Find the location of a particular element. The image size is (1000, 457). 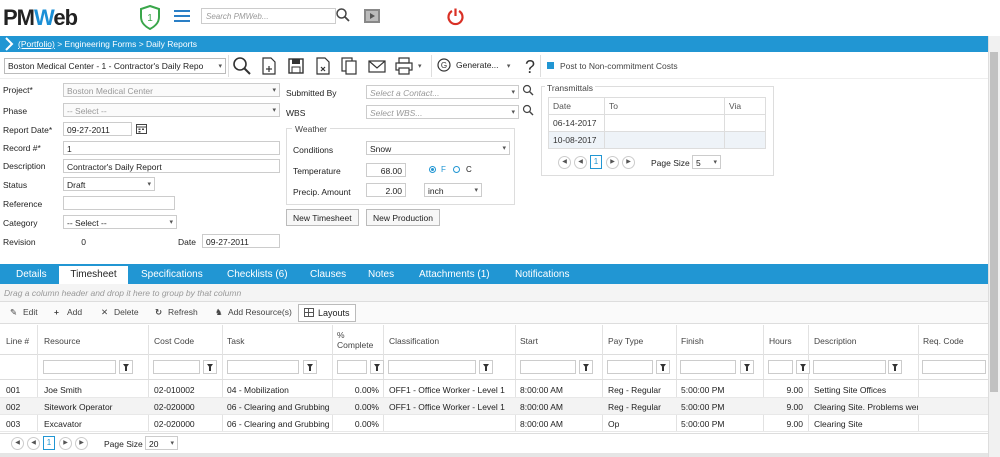

filter-task-input is located at coordinates (263, 367).